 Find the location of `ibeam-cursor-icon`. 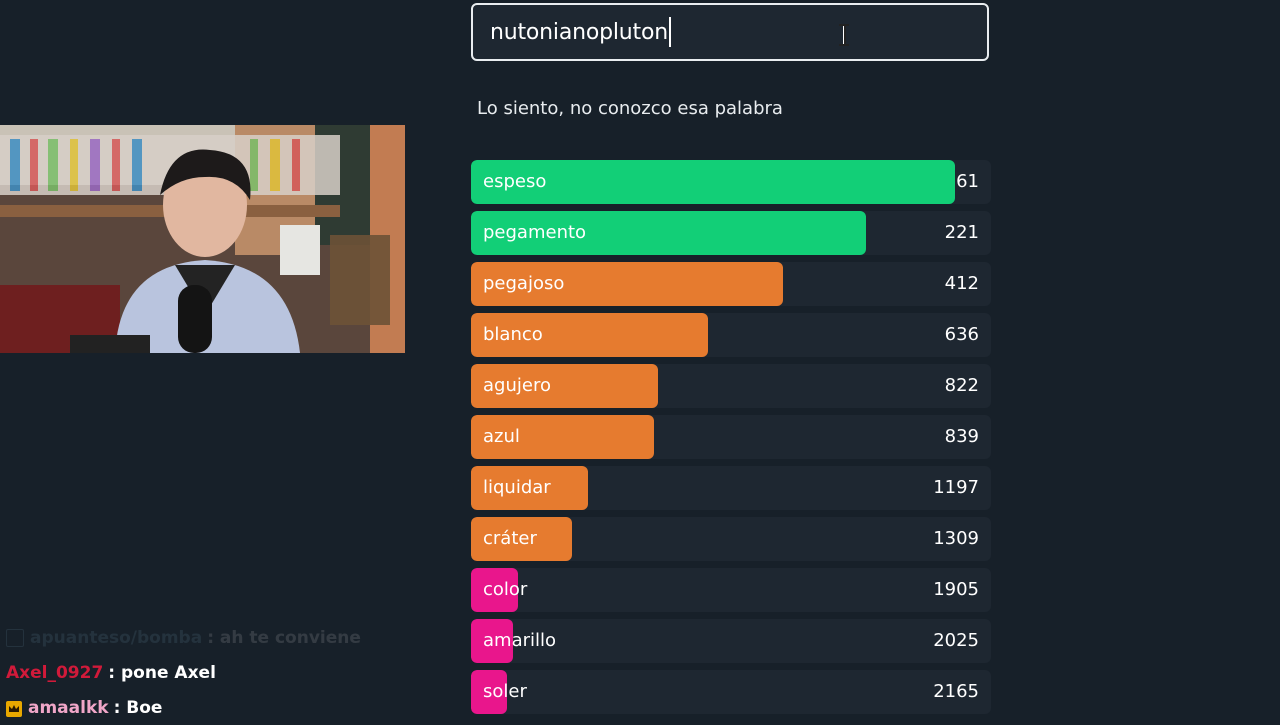

ibeam-cursor-icon is located at coordinates (844, 35).